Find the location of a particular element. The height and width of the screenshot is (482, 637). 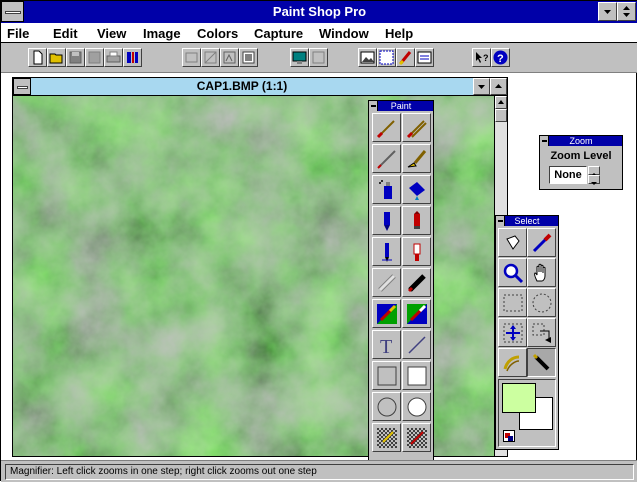

paint-palette-title: Paint is located at coordinates (401, 106).